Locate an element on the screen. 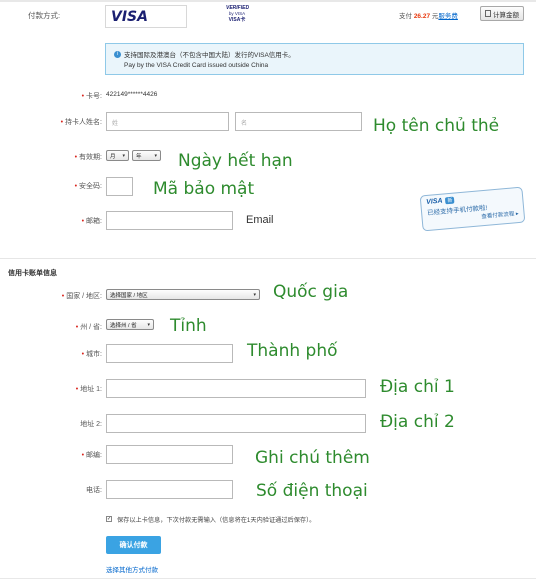  card-number-label: • 卡号: is located at coordinates (91, 96).